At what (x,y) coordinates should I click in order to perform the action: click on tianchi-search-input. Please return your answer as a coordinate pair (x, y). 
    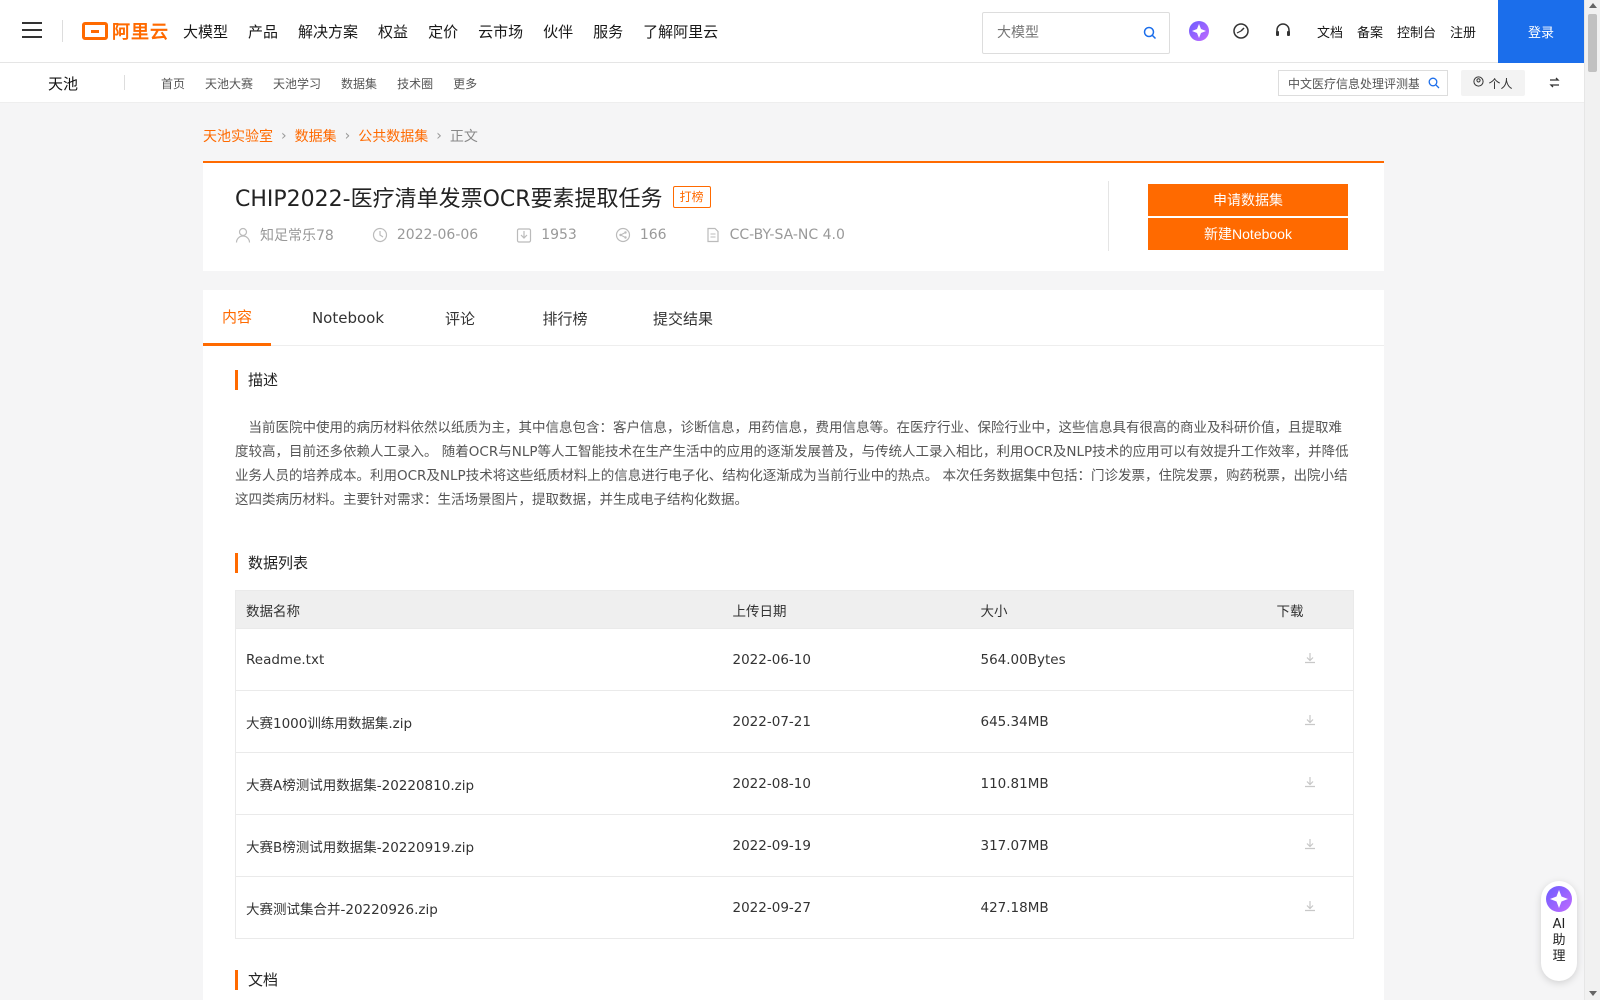
    Looking at the image, I should click on (1349, 83).